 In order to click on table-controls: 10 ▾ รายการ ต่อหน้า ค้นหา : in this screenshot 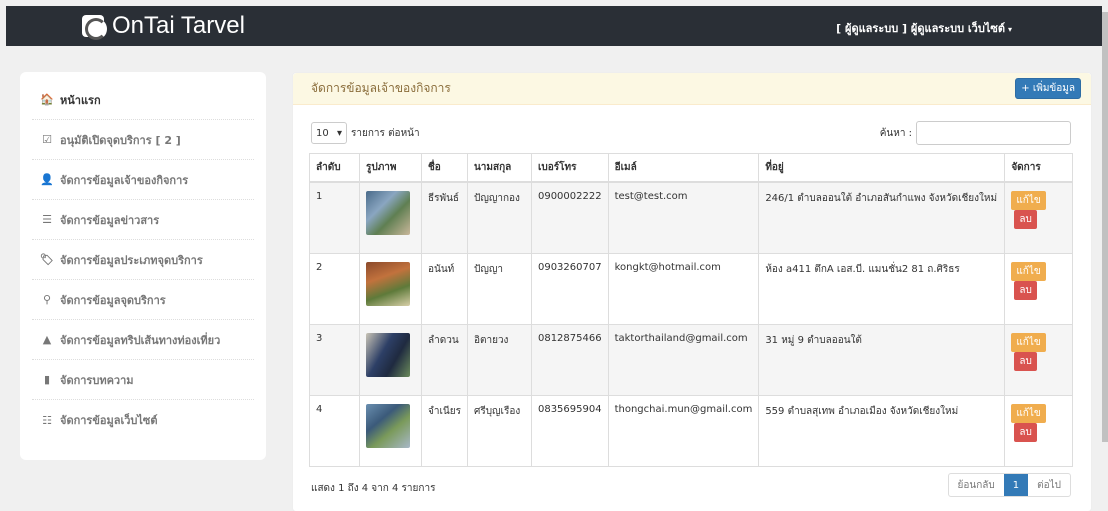, I will do `click(691, 133)`.